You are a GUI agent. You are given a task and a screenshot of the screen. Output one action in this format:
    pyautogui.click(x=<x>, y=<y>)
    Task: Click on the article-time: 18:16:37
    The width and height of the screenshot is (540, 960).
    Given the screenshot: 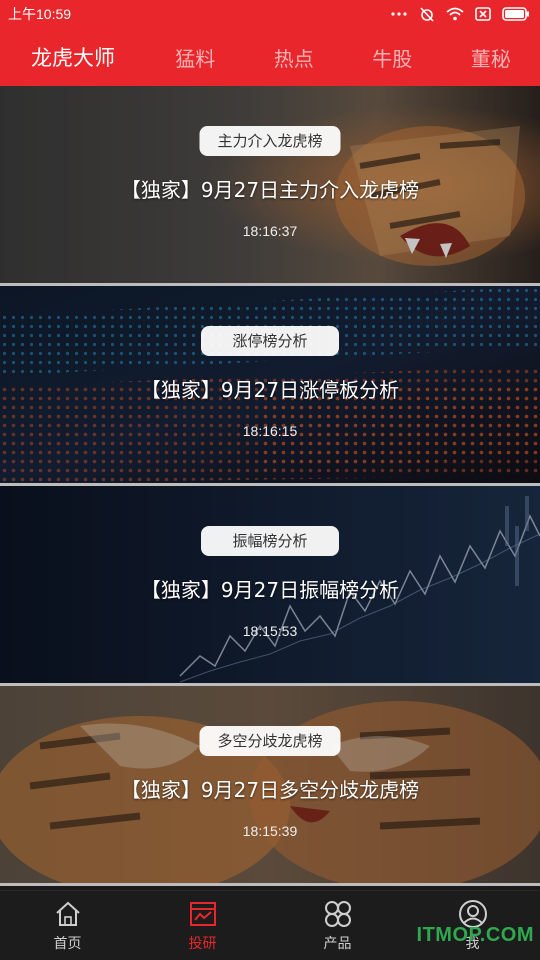 What is the action you would take?
    pyautogui.click(x=270, y=231)
    